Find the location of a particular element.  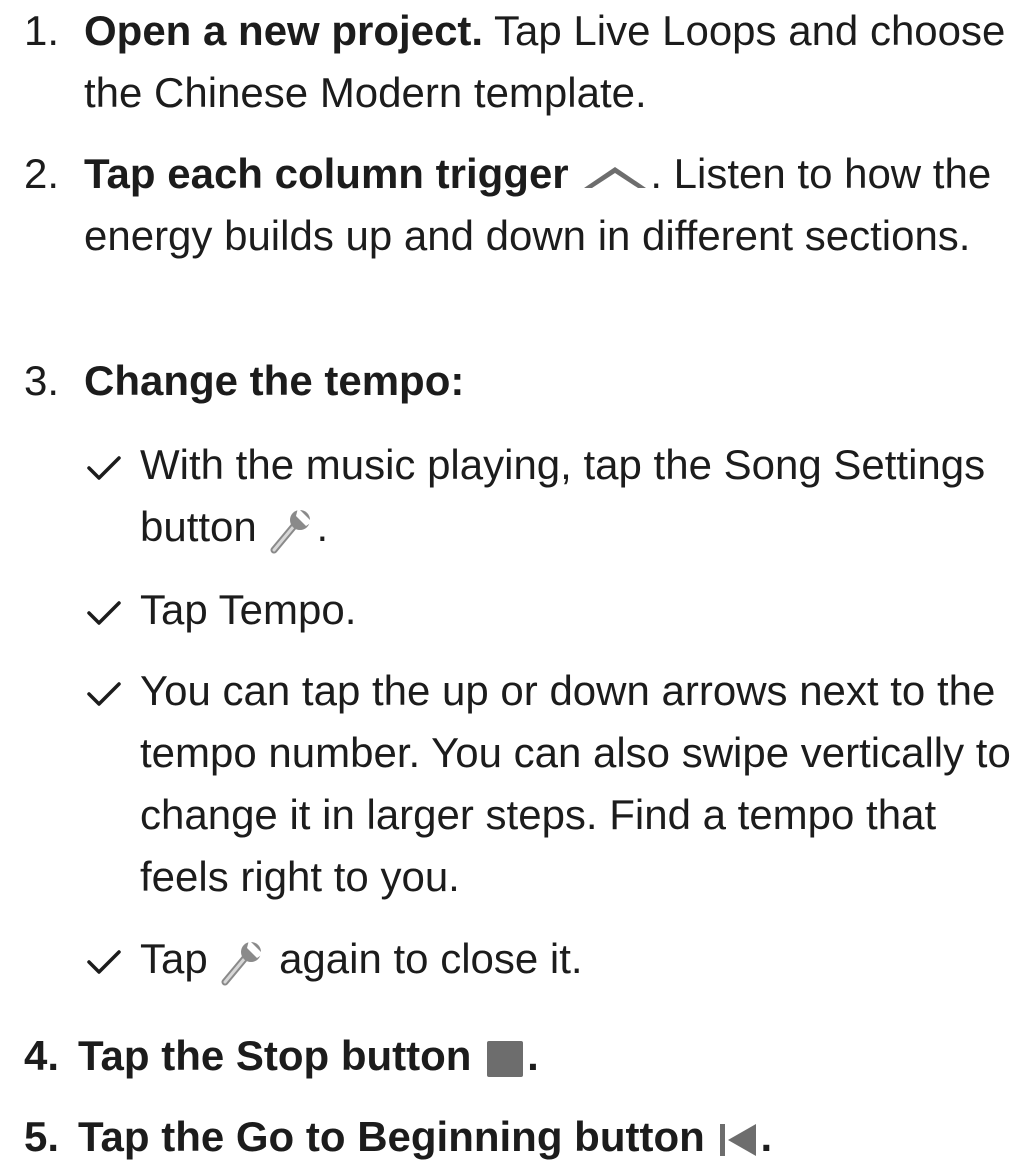

substep-text-before: Tap is located at coordinates (174, 958).